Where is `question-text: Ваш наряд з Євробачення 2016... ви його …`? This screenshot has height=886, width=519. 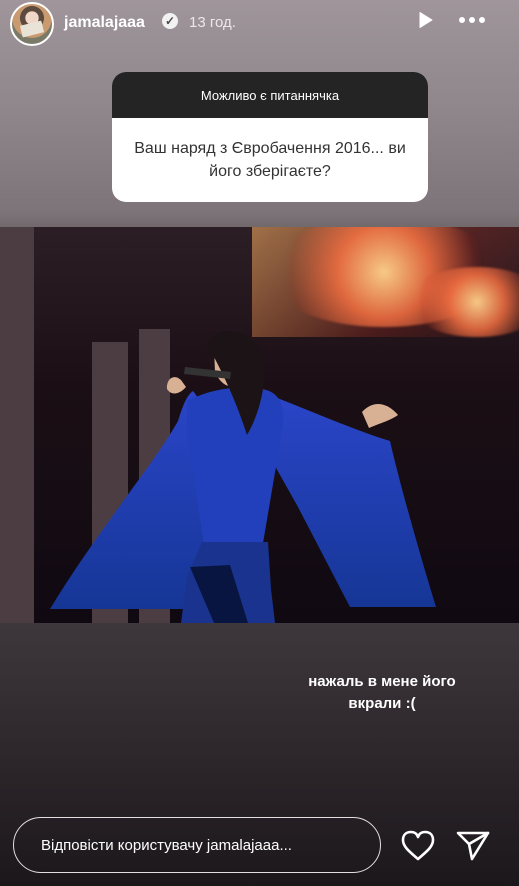 question-text: Ваш наряд з Євробачення 2016... ви його … is located at coordinates (270, 160).